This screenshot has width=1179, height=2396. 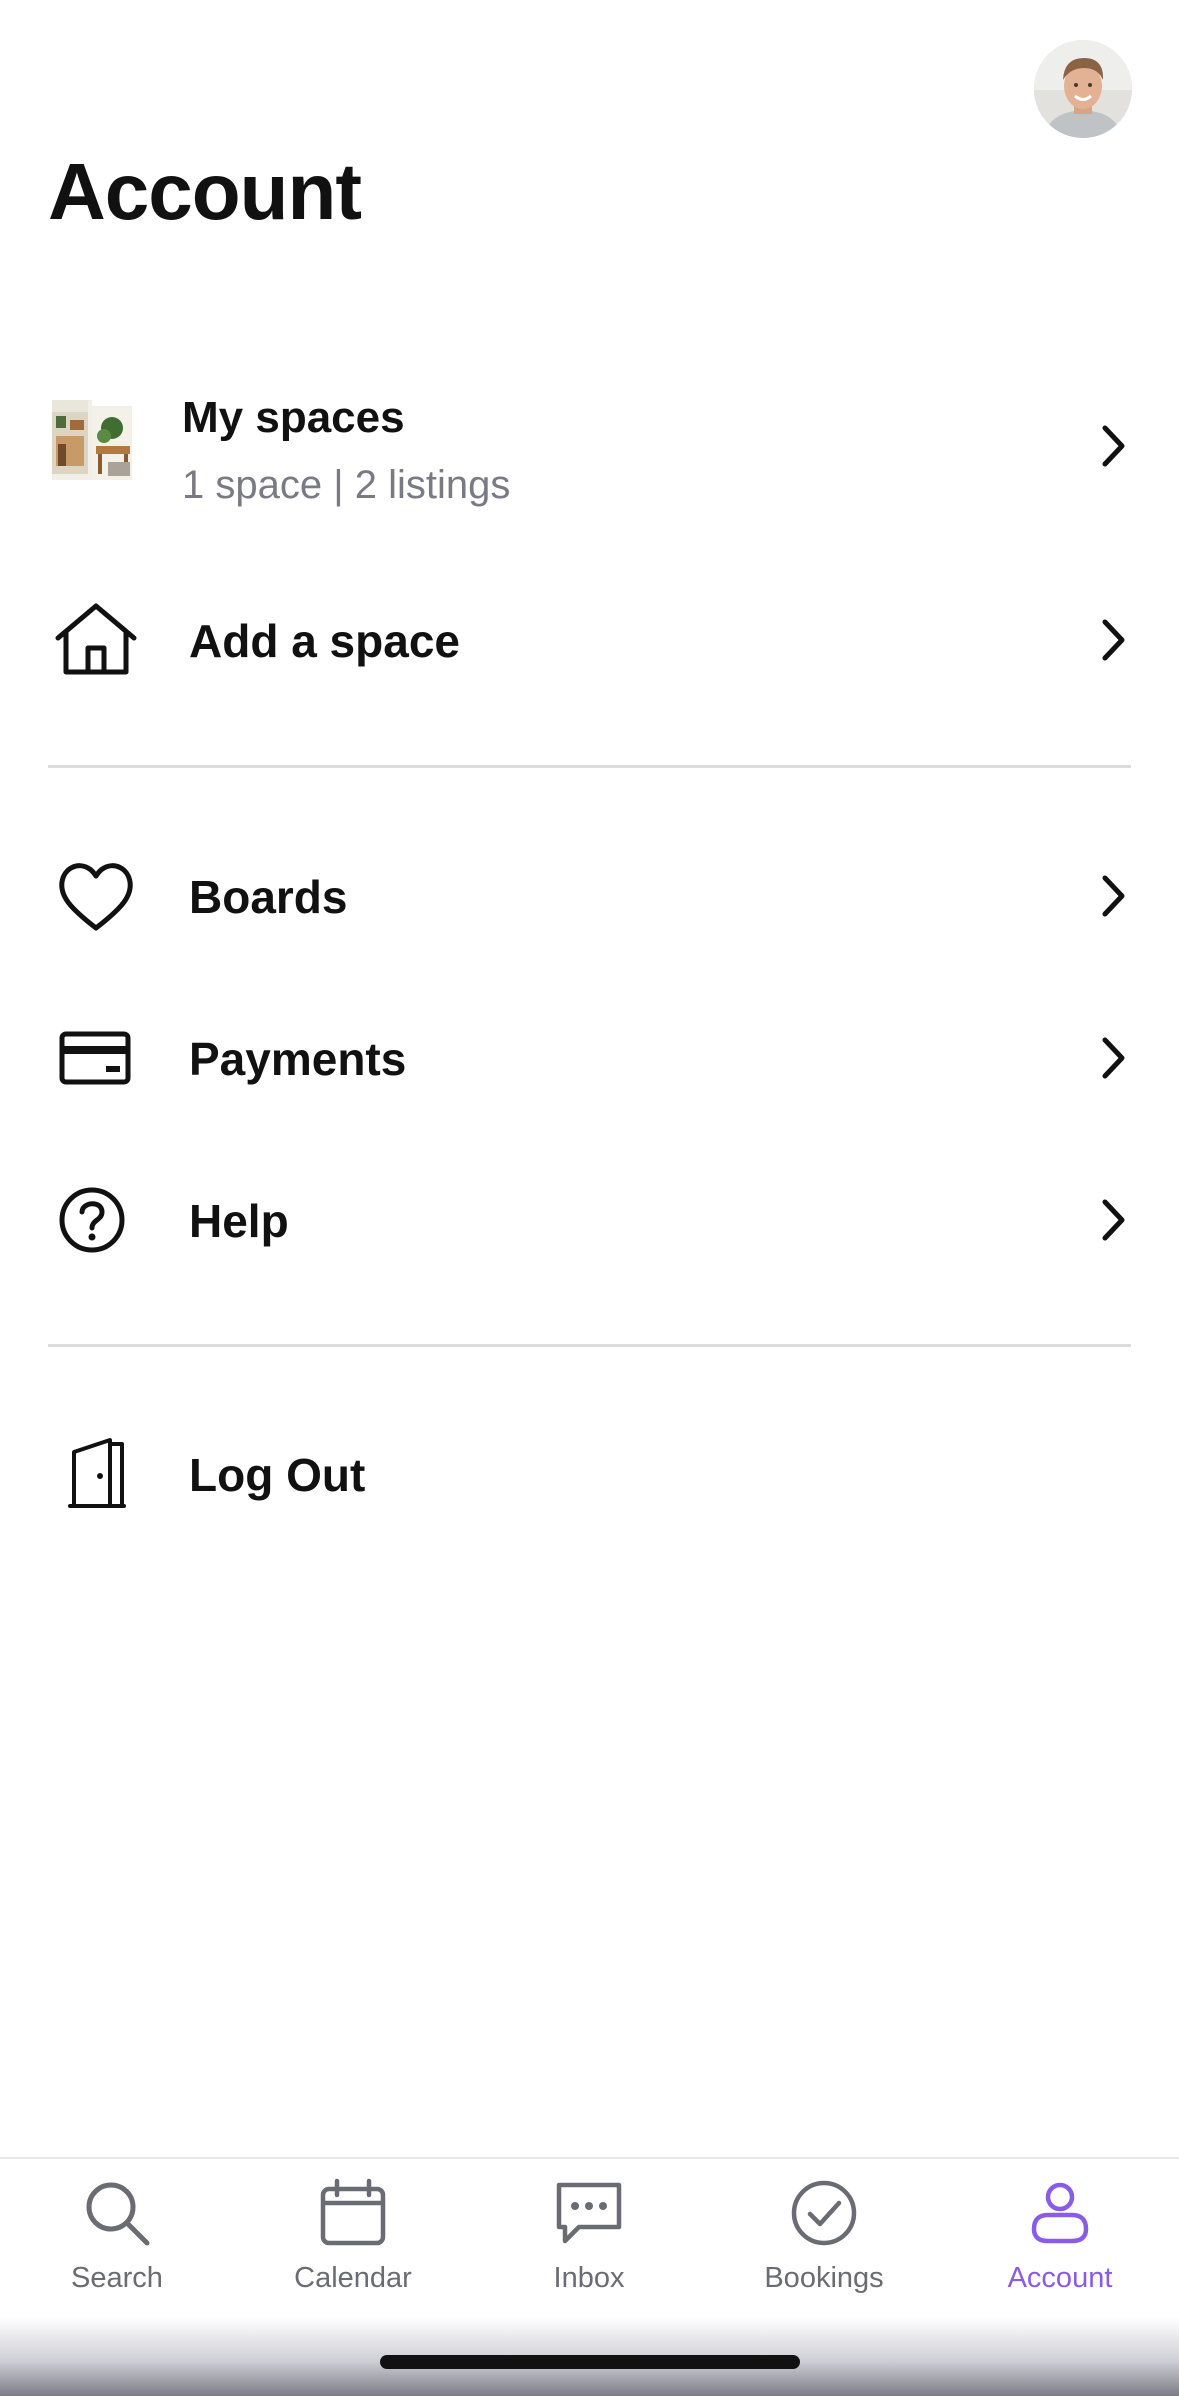 I want to click on tab-account: Account, so click(x=1060, y=2239).